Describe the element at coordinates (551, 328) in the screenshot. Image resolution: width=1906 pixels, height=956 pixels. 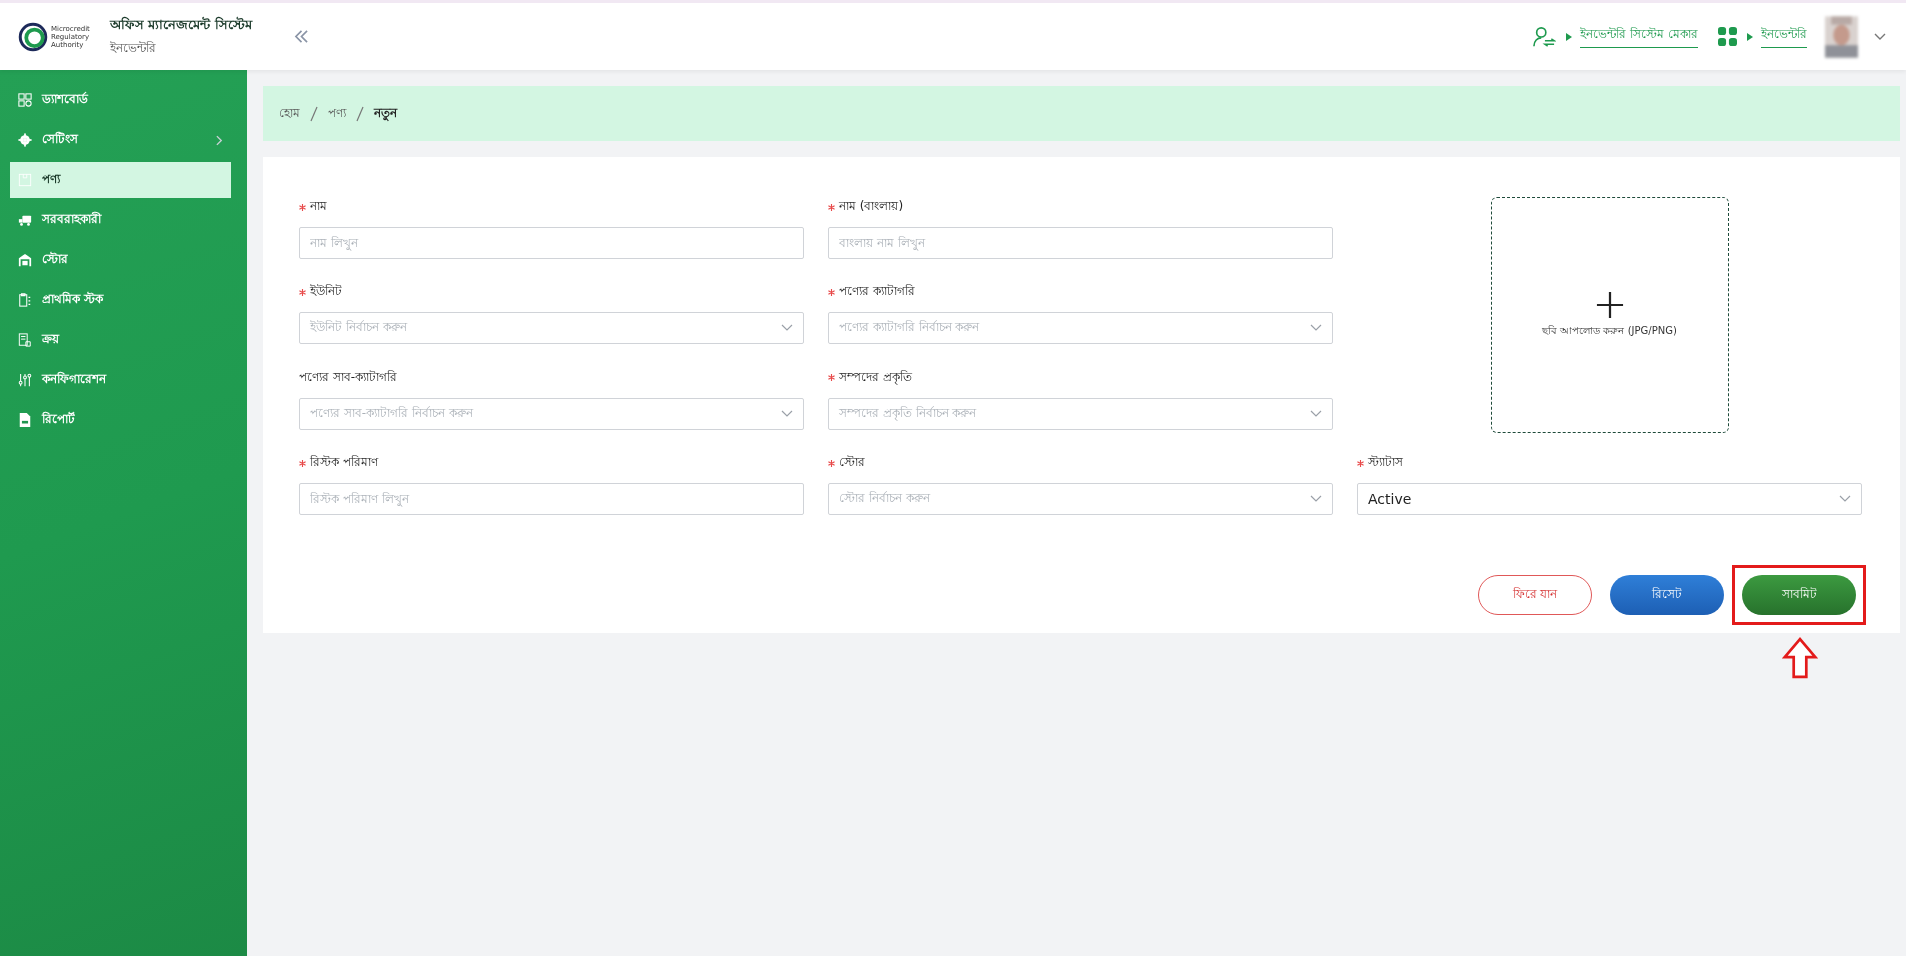
I see `select-field: ইউনিট নির্বাচন করুন` at that location.